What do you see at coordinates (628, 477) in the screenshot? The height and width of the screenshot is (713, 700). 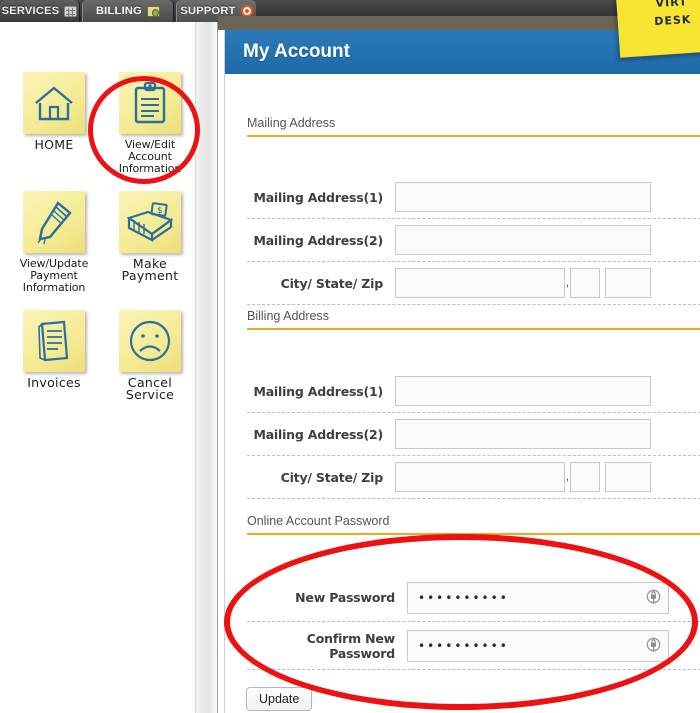 I see `billing-zip-input` at bounding box center [628, 477].